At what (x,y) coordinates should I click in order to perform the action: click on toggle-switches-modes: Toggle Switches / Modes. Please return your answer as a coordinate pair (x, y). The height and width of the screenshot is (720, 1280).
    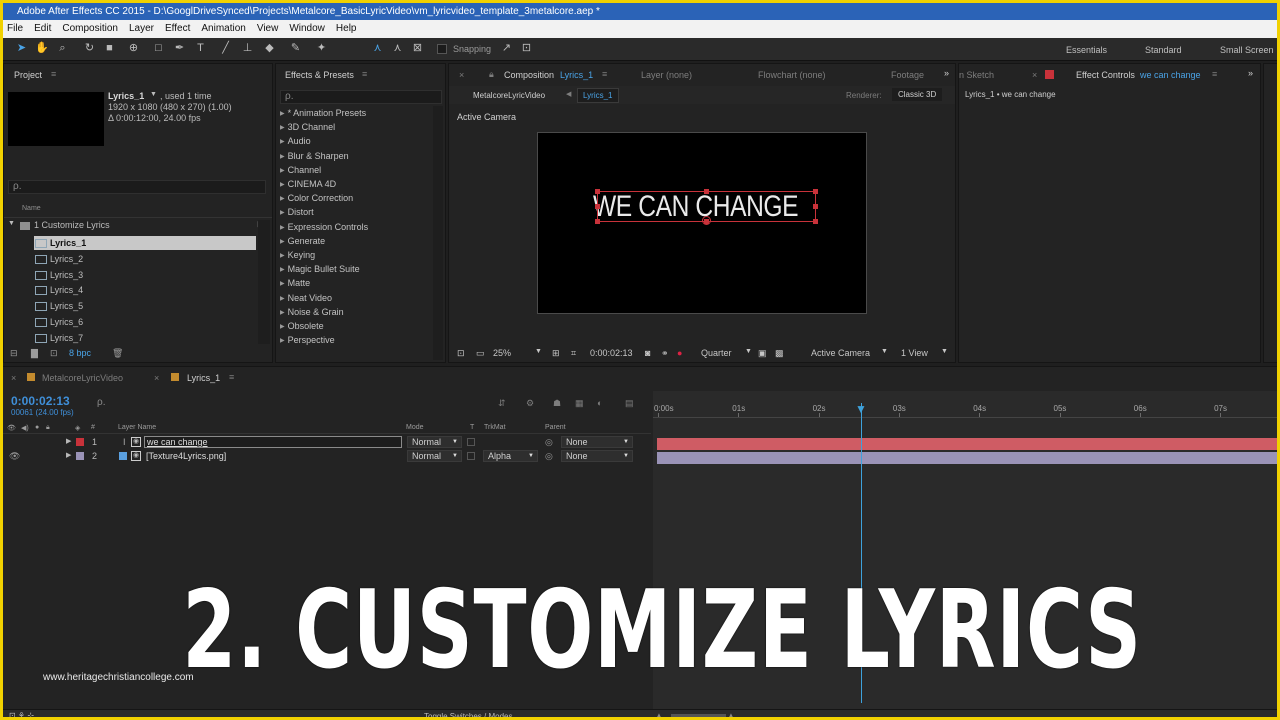
    Looking at the image, I should click on (468, 714).